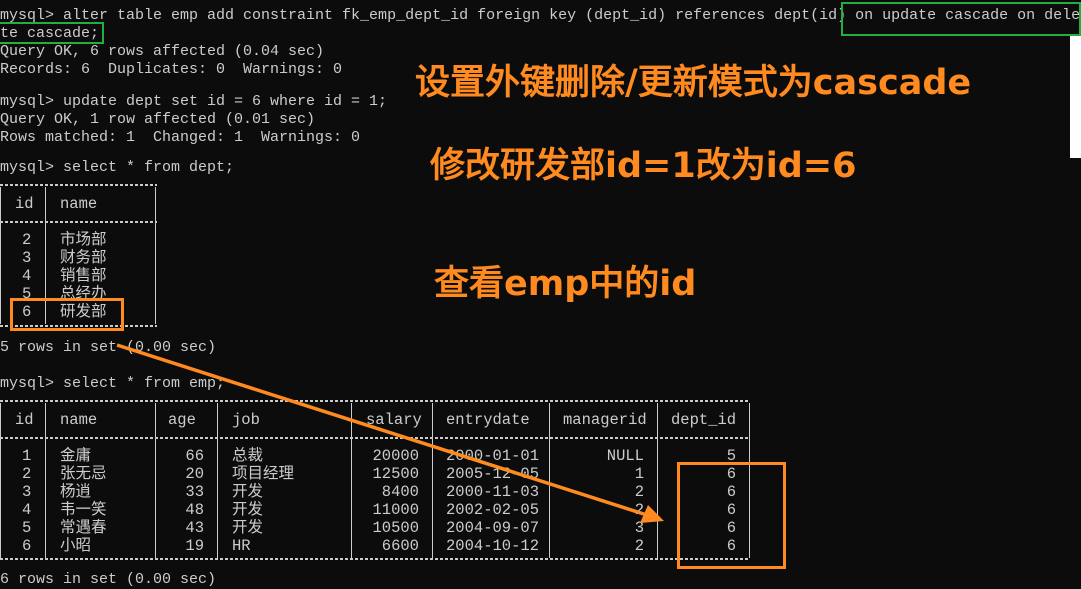 This screenshot has height=589, width=1081. What do you see at coordinates (693, 83) in the screenshot?
I see `annotation-cascade-note: 设置外键删除/更新模式为cascade` at bounding box center [693, 83].